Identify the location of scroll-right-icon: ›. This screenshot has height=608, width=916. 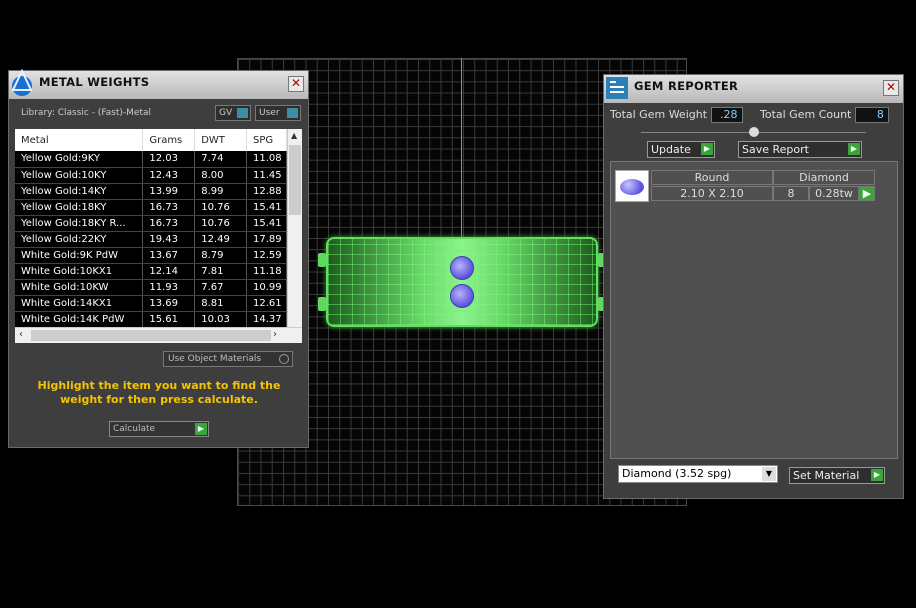
(275, 334).